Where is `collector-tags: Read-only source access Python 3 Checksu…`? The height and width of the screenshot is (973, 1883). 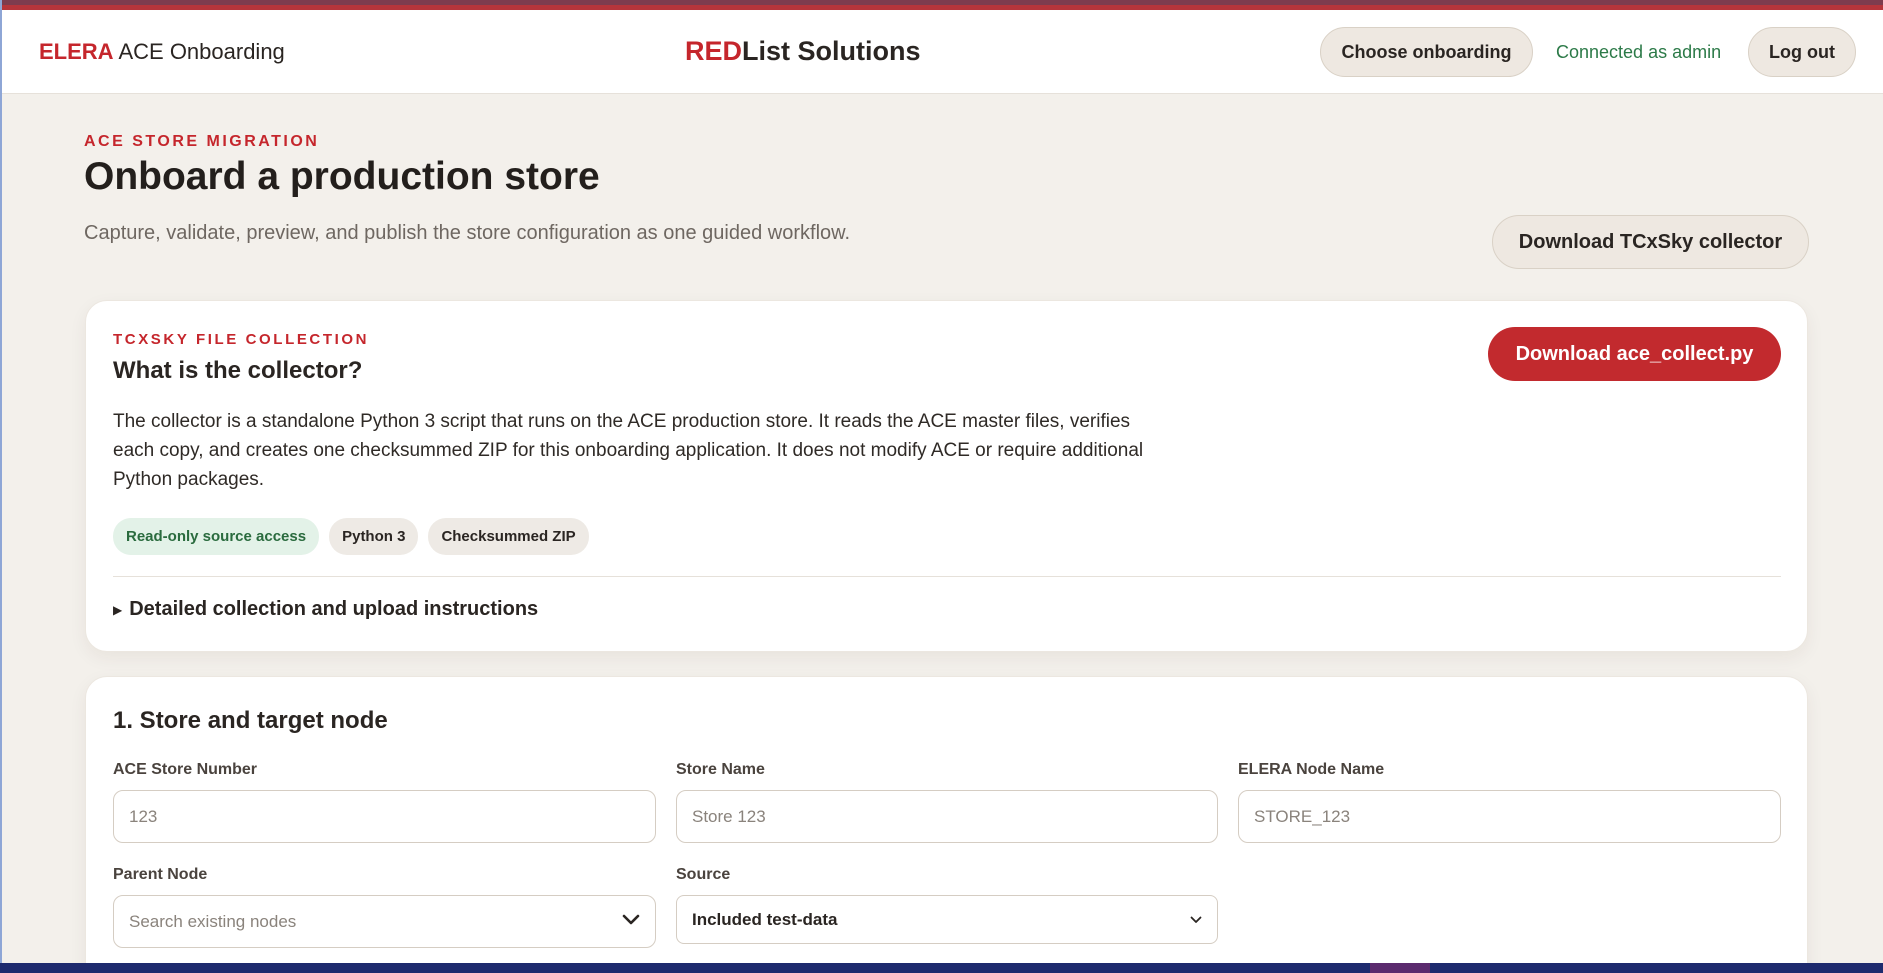
collector-tags: Read-only source access Python 3 Checksu… is located at coordinates (351, 536).